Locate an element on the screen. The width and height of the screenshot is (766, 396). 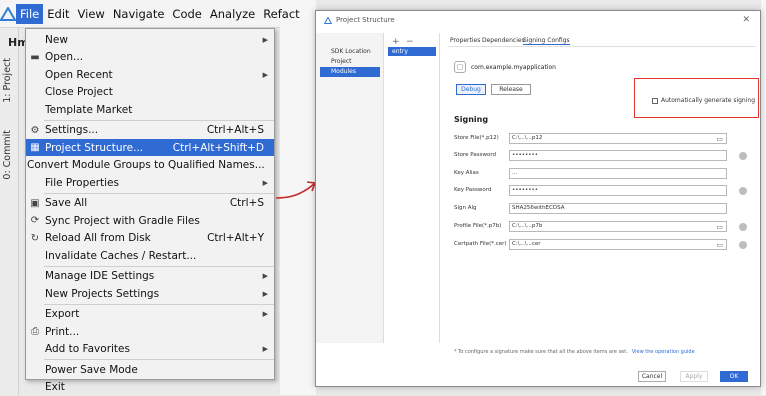
app-logo-icon is located at coordinates (8, 14).